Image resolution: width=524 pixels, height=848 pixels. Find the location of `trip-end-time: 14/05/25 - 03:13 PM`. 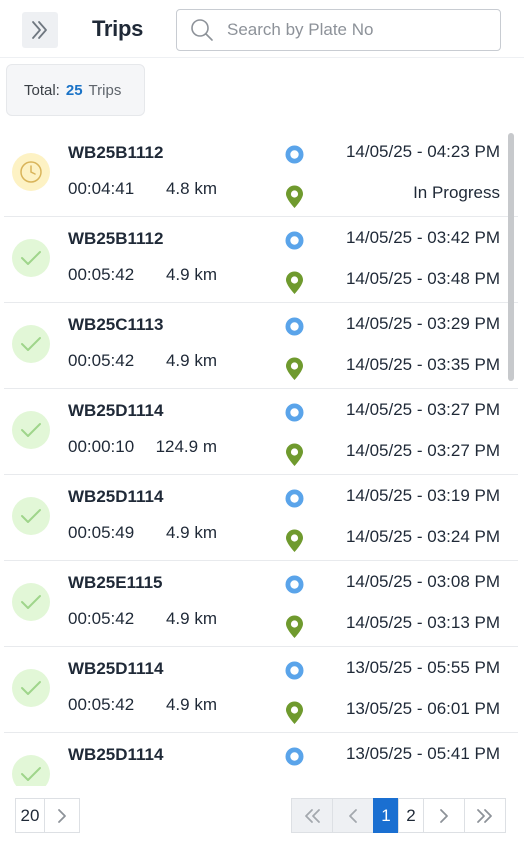

trip-end-time: 14/05/25 - 03:13 PM is located at coordinates (422, 622).